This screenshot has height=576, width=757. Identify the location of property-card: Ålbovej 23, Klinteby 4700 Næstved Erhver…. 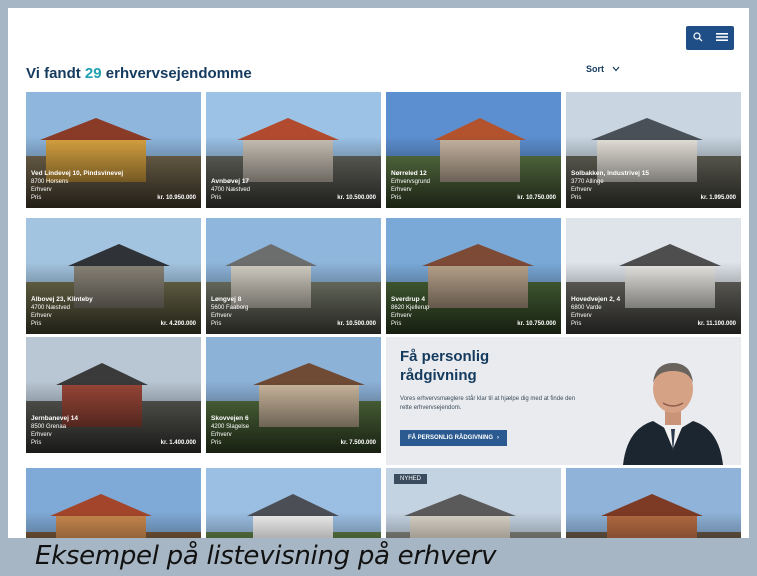
(113, 276).